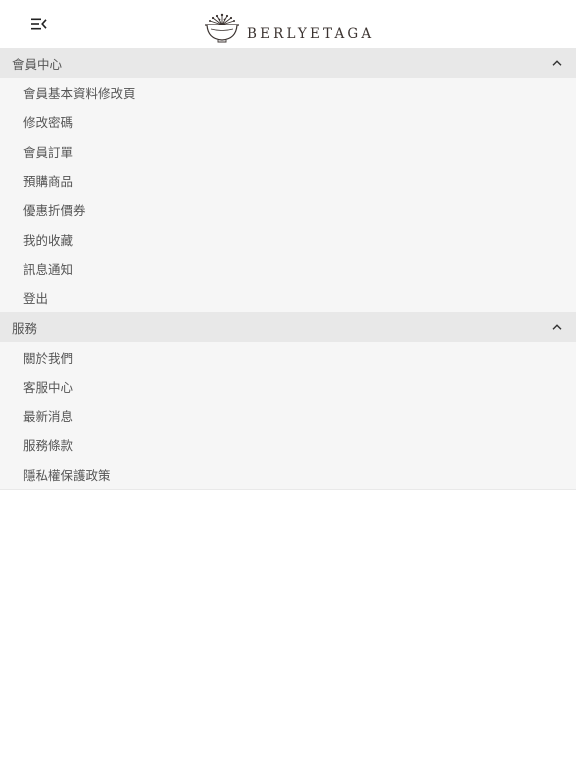 This screenshot has height=768, width=576. I want to click on menu-toggle-button, so click(39, 24).